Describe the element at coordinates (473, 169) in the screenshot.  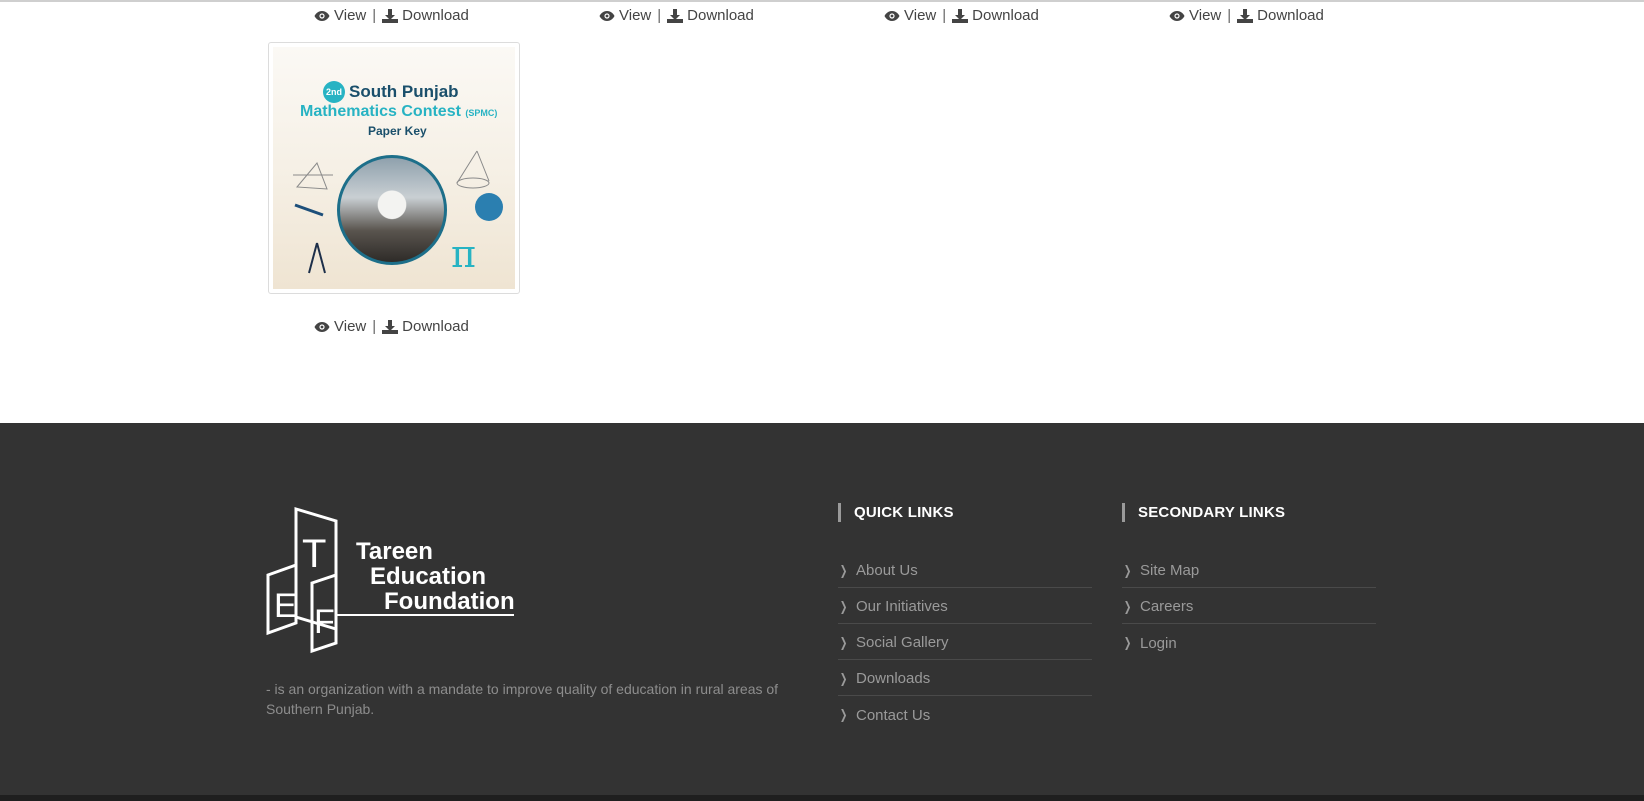
I see `cone-icon` at that location.